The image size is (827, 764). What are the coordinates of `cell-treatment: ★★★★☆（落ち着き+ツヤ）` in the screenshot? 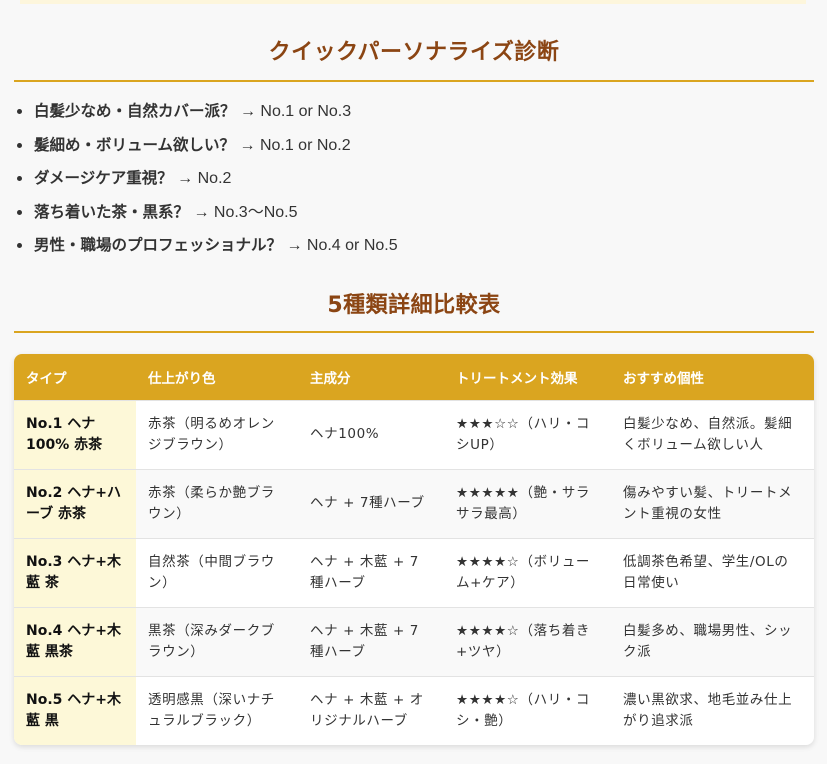 It's located at (527, 641).